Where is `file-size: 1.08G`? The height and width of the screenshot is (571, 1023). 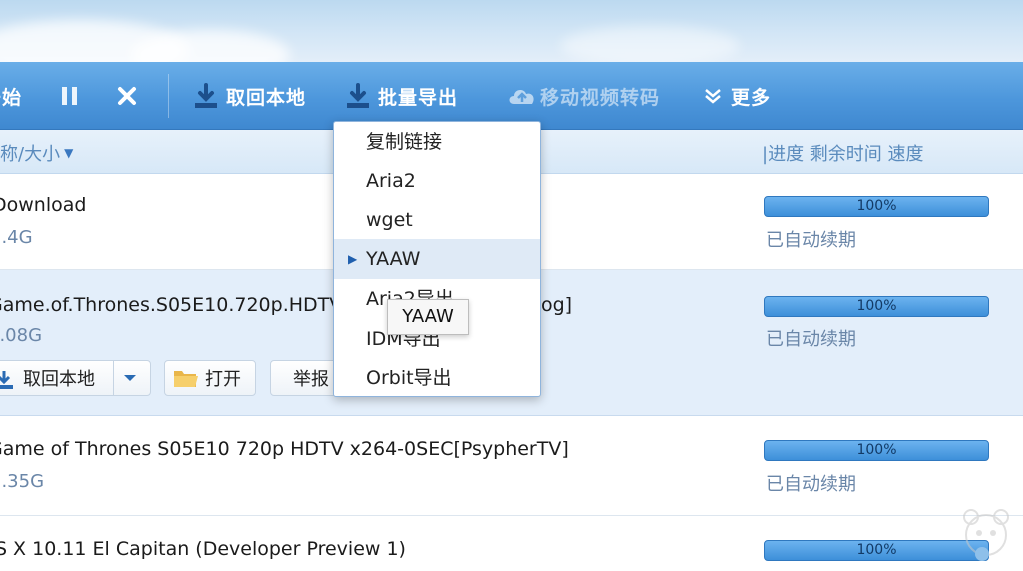 file-size: 1.08G is located at coordinates (21, 335).